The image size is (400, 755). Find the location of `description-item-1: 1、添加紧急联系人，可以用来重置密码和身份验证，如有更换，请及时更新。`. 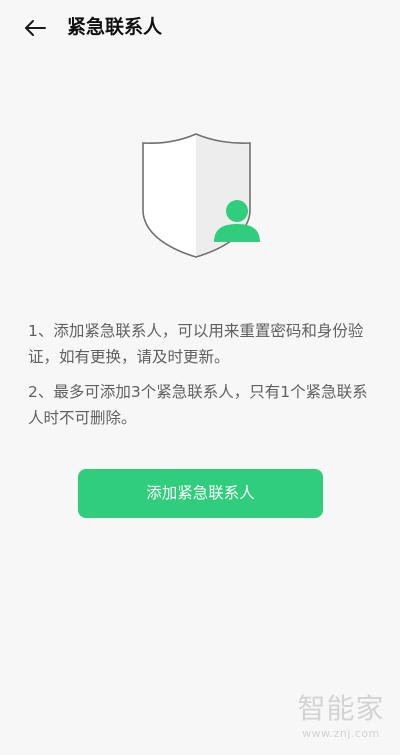

description-item-1: 1、添加紧急联系人，可以用来重置密码和身份验证，如有更换，请及时更新。 is located at coordinates (196, 344).